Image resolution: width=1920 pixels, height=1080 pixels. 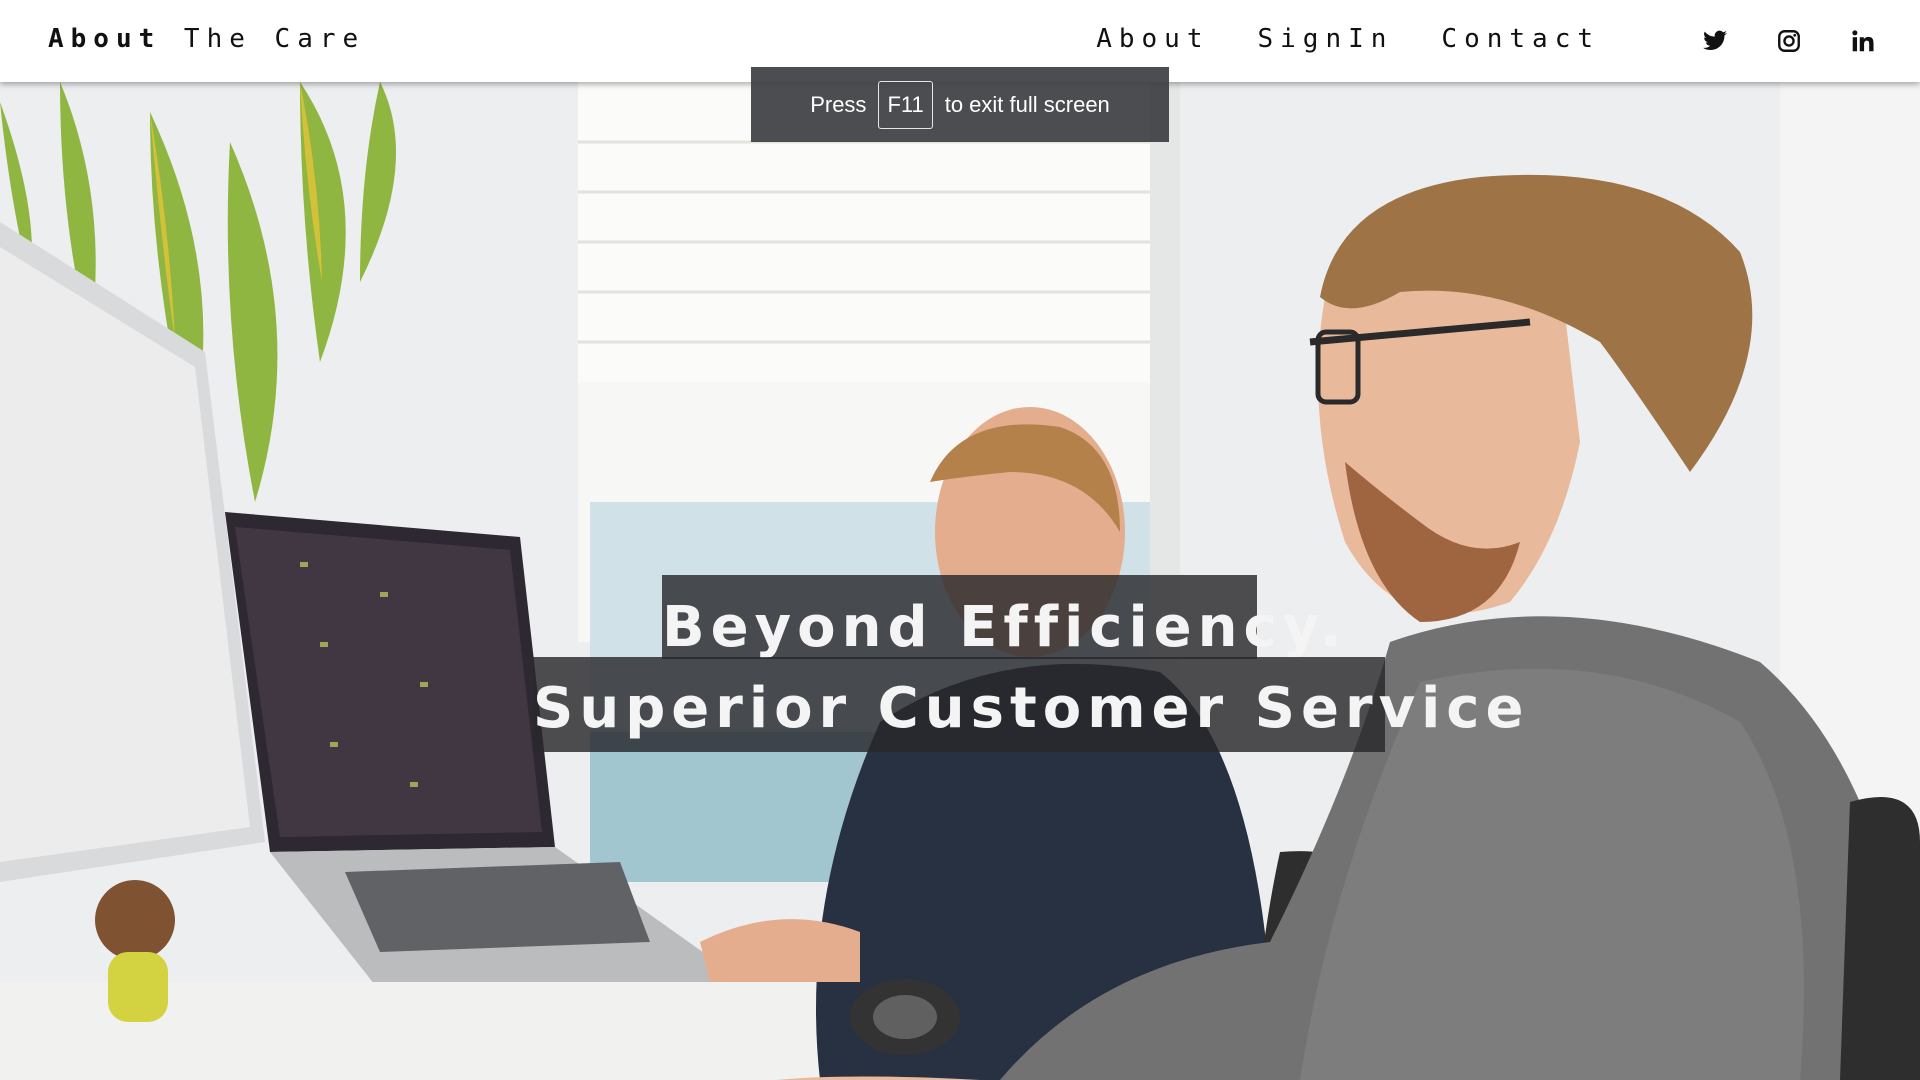 I want to click on toast-press-text: Press, so click(x=838, y=104).